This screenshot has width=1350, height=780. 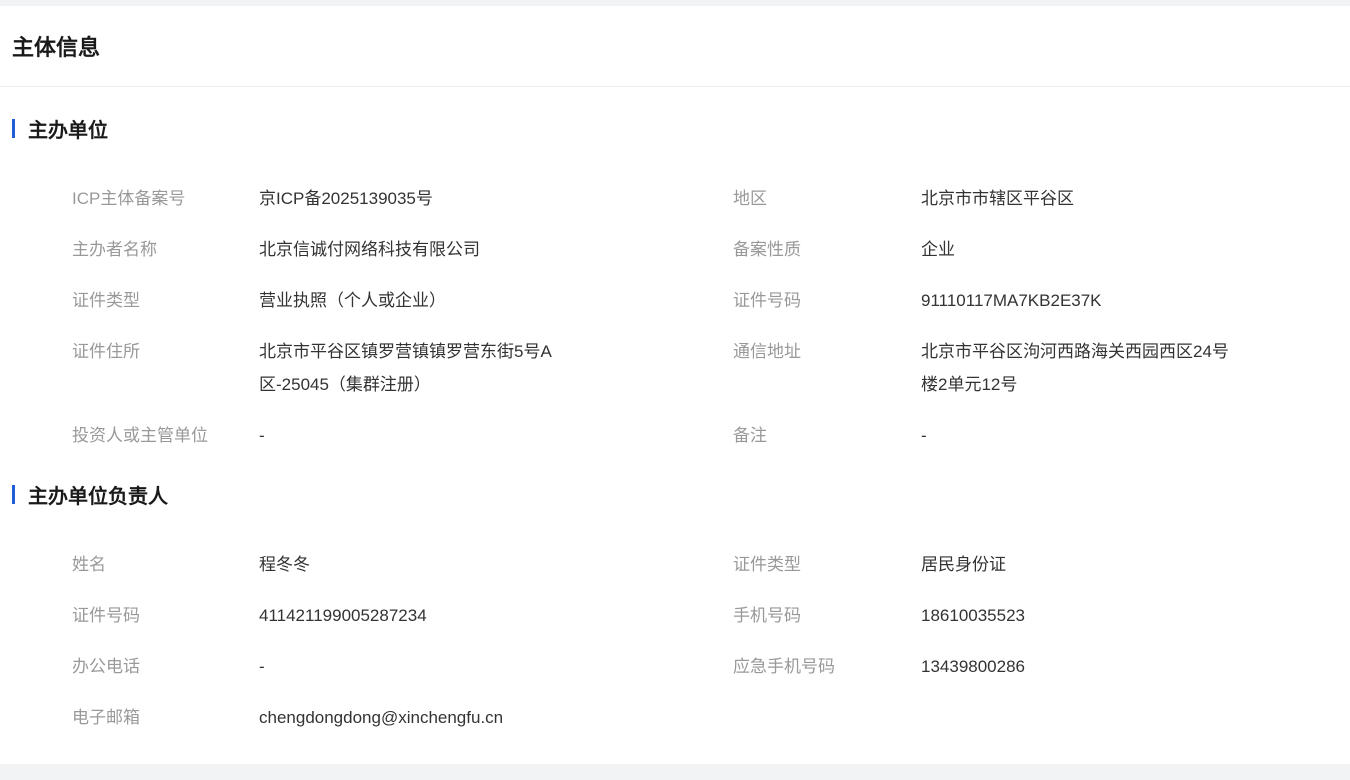 I want to click on field-label: ICP主体备案号, so click(x=129, y=198).